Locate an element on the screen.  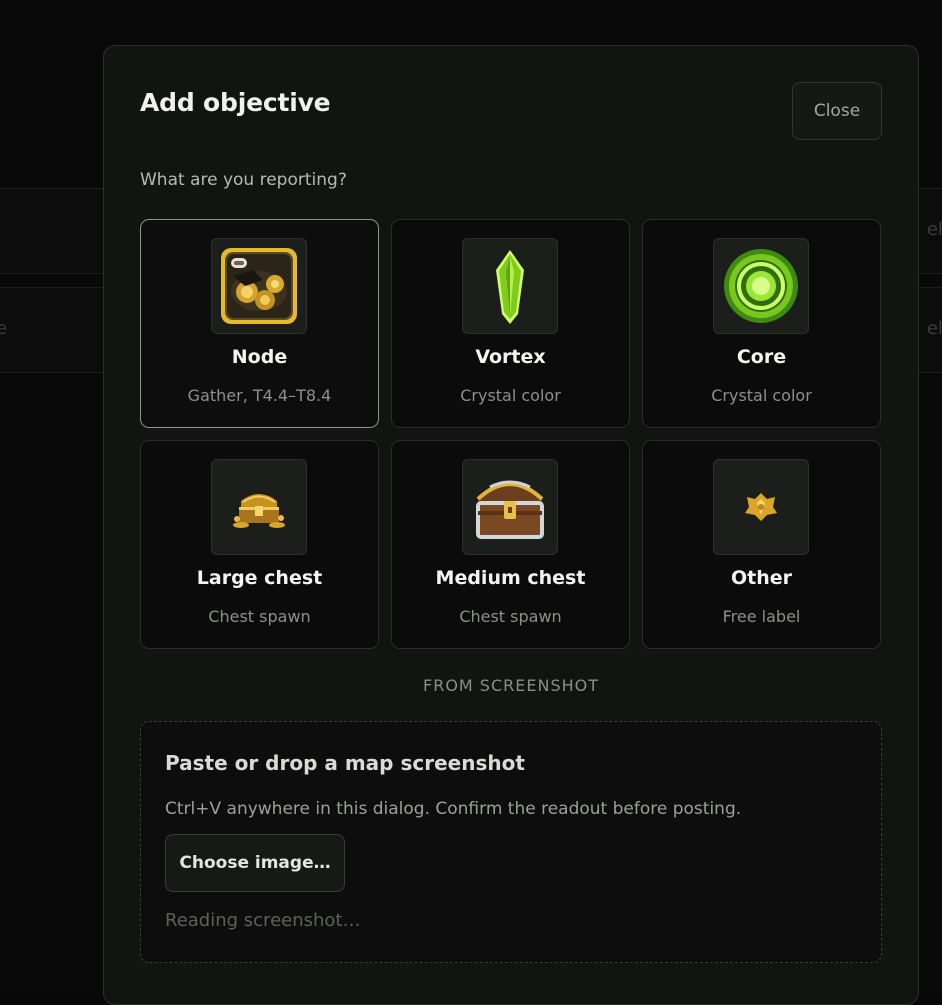
option-vortex: Vortex Crystal color is located at coordinates (510, 323).